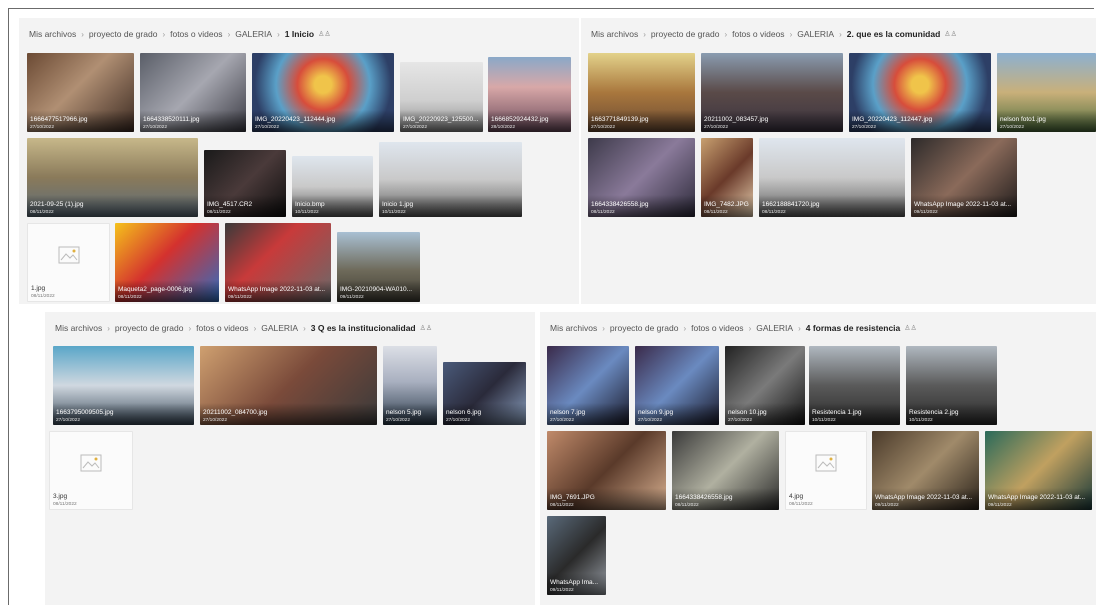  What do you see at coordinates (91, 470) in the screenshot?
I see `photo-tile-placeholder: 3.jpg 08/11/2022` at bounding box center [91, 470].